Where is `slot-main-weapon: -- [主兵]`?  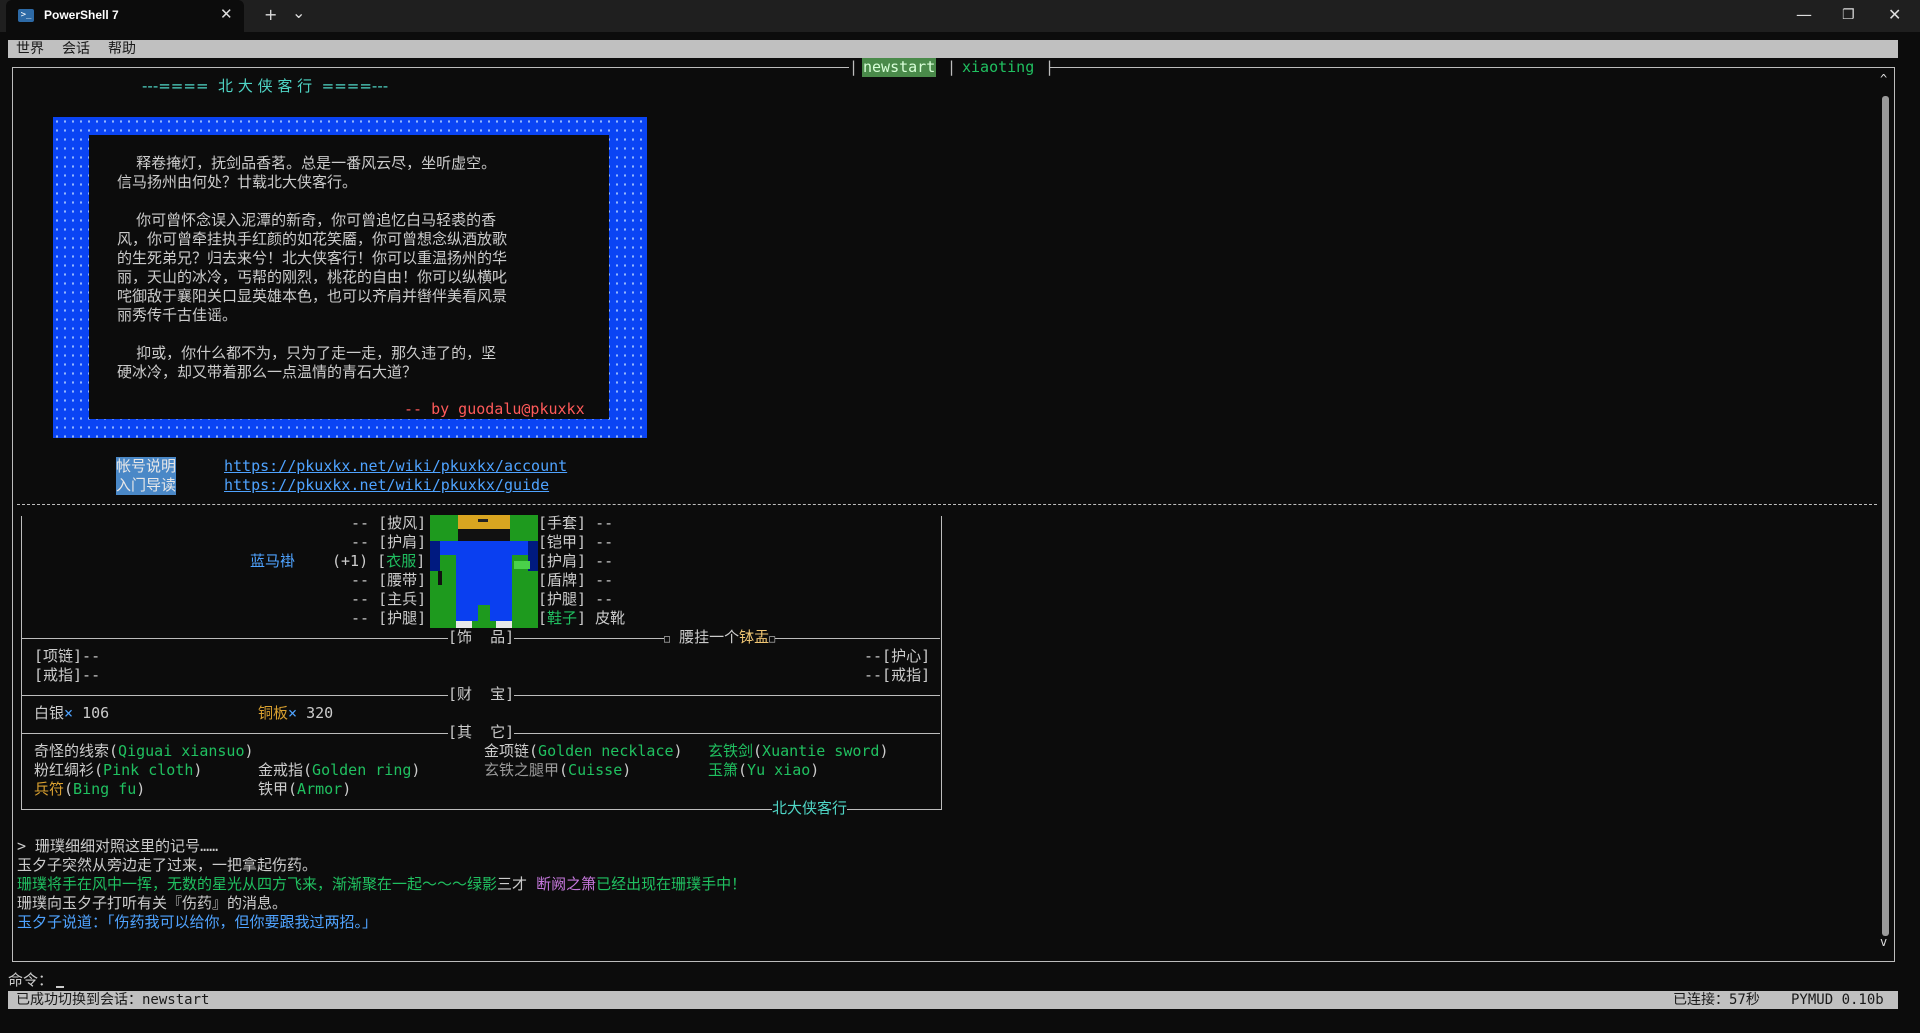 slot-main-weapon: -- [主兵] is located at coordinates (389, 599).